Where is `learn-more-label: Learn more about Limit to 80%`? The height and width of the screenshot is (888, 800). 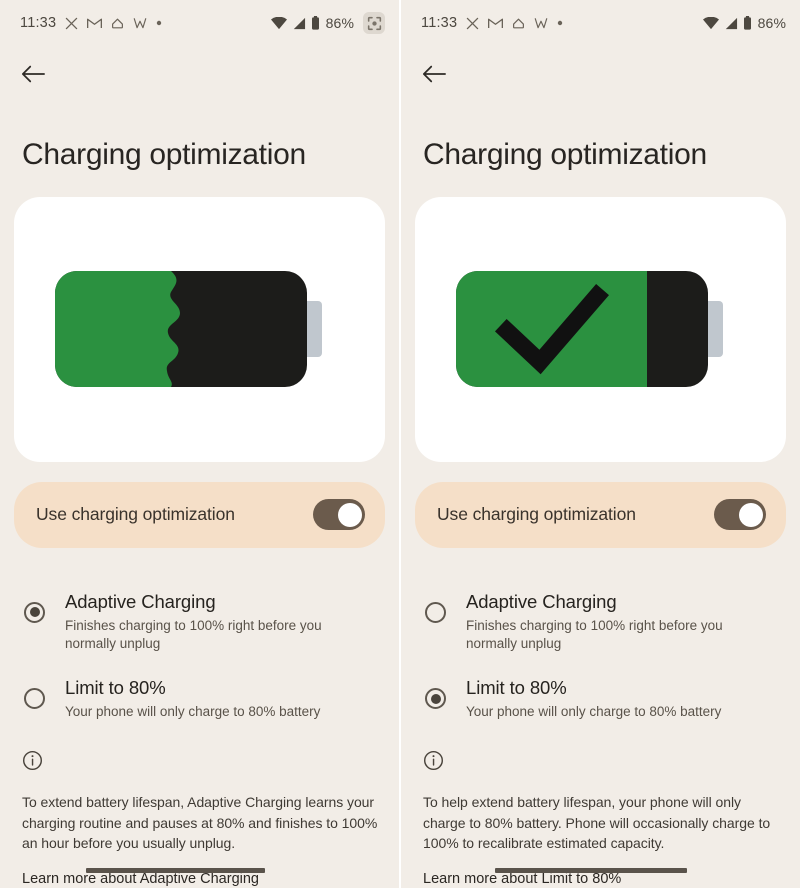 learn-more-label: Learn more about Limit to 80% is located at coordinates (522, 879).